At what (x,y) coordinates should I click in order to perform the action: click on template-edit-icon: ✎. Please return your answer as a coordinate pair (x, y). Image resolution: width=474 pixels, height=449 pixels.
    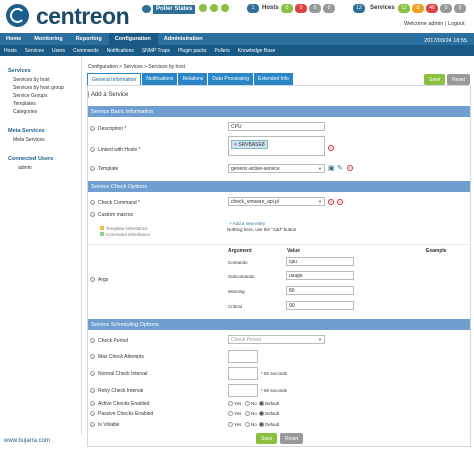
    Looking at the image, I should click on (340, 168).